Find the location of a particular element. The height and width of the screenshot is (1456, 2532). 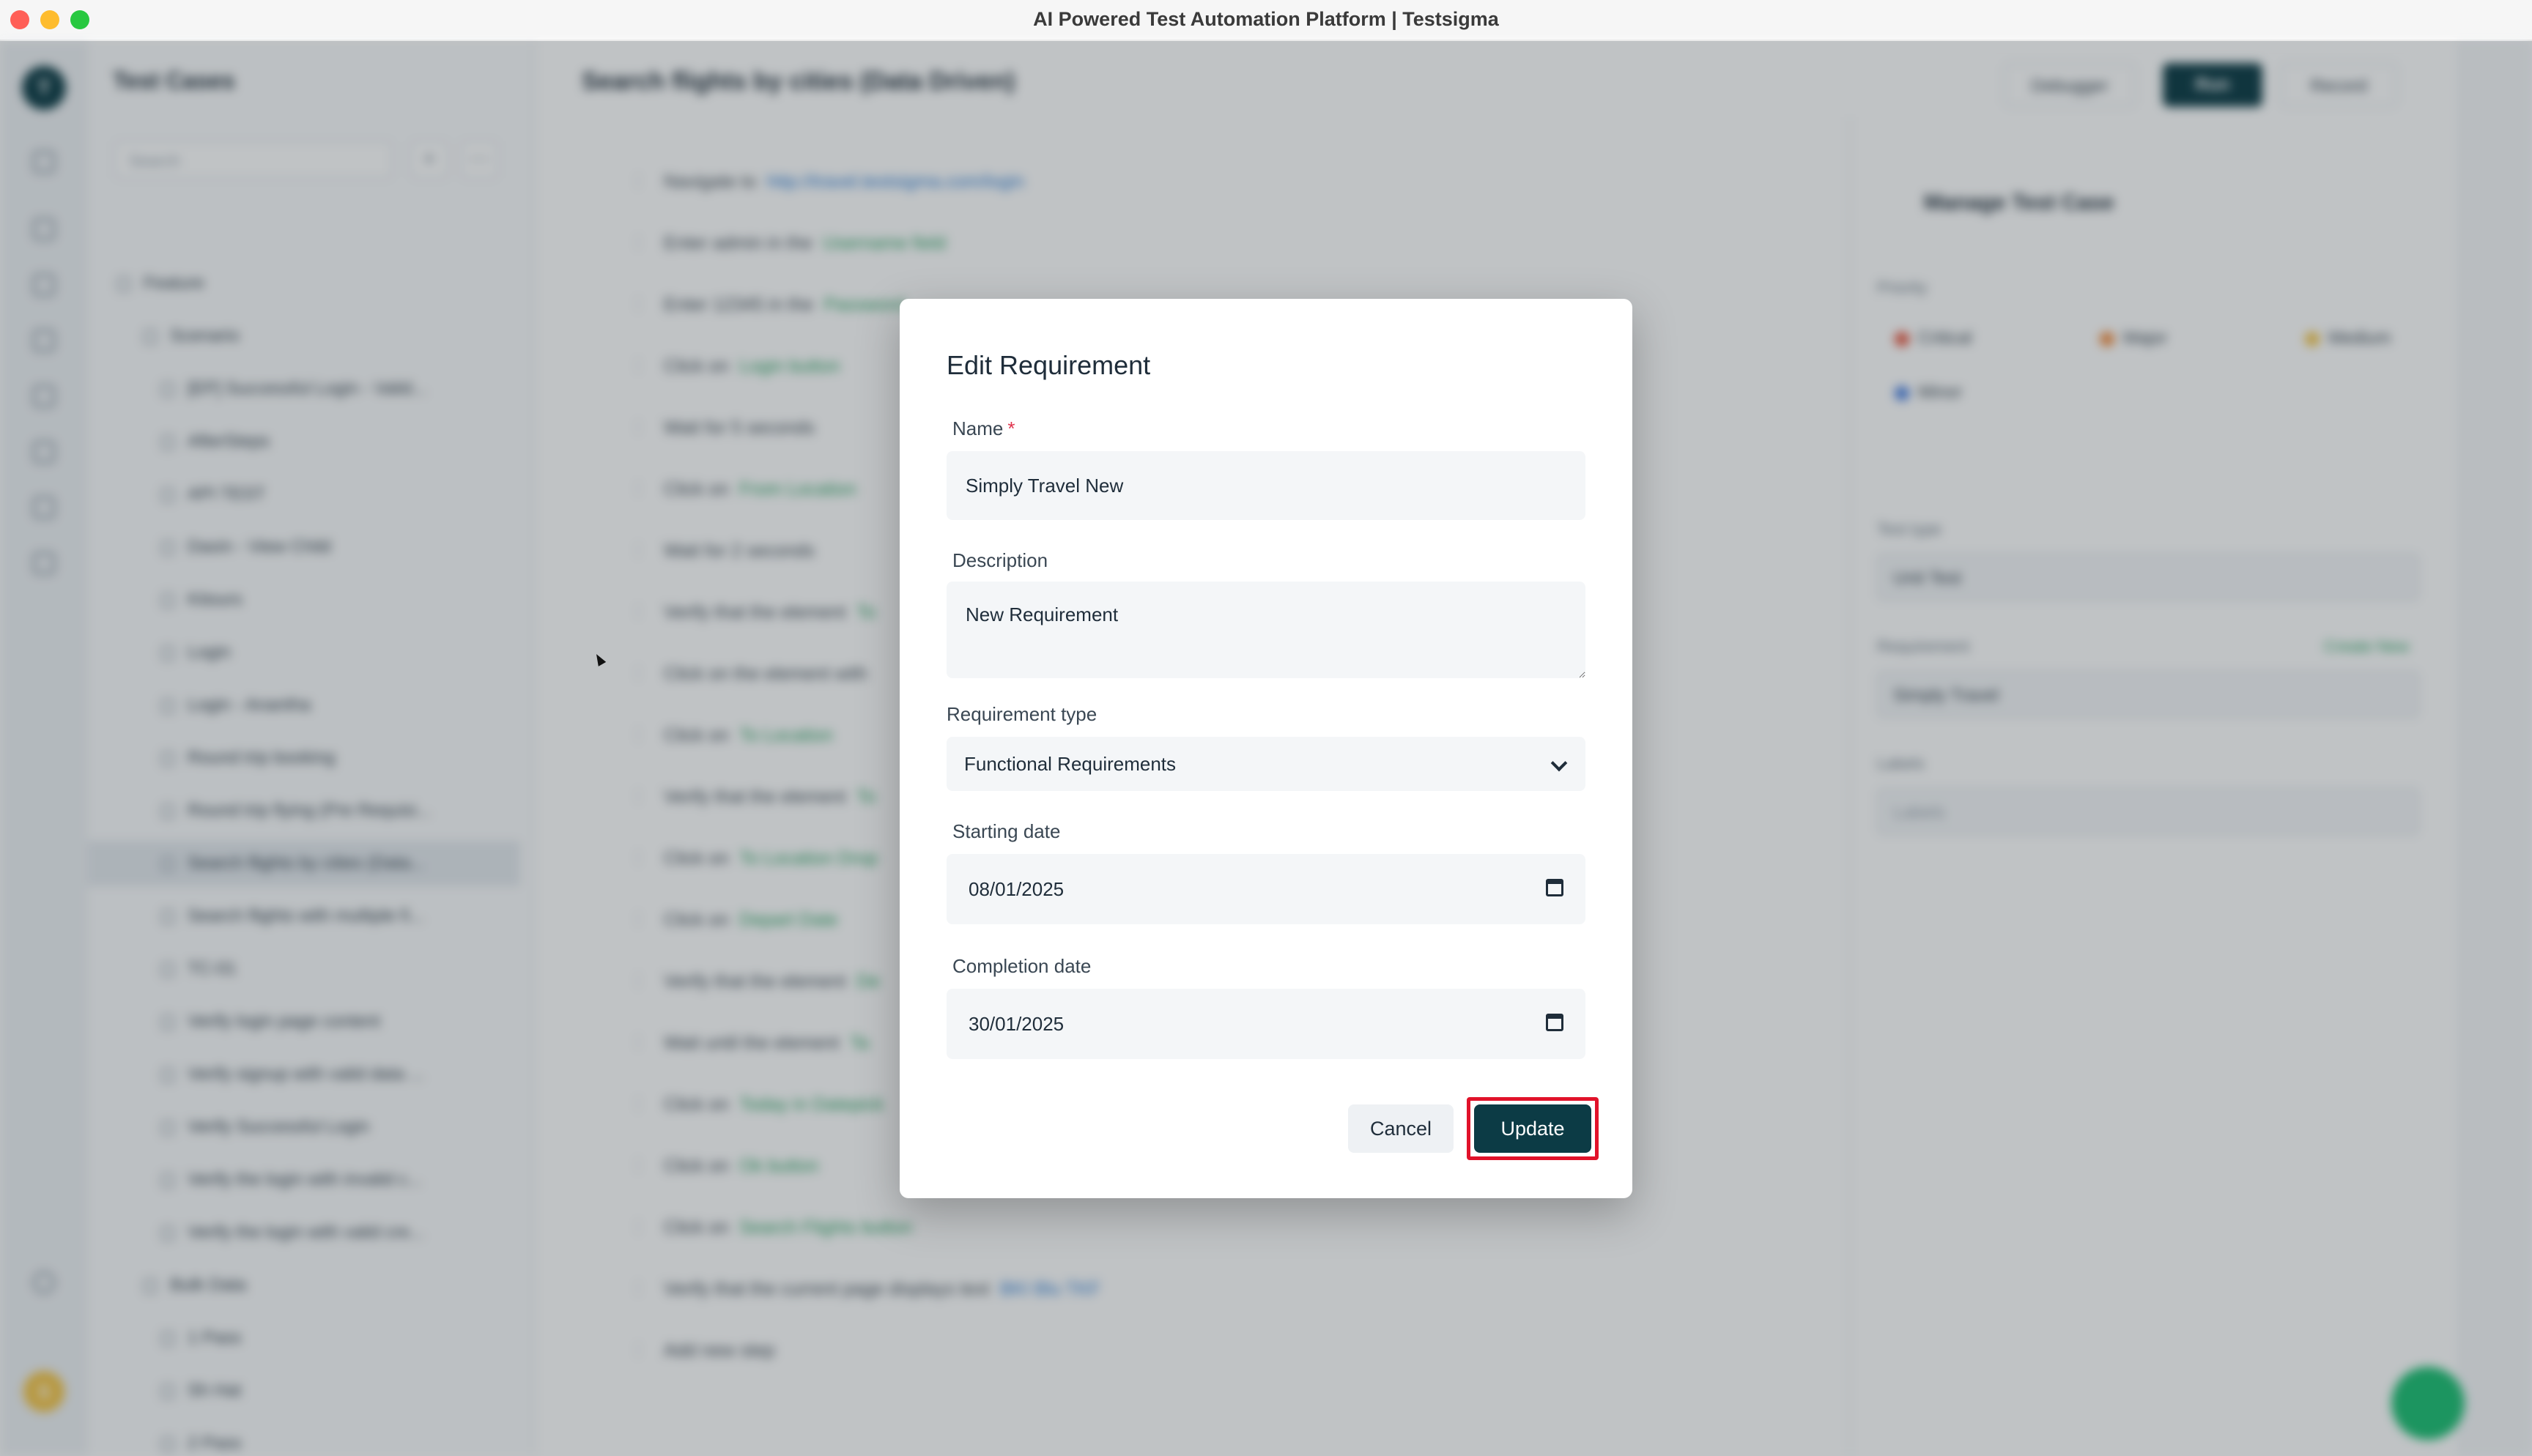

name-input is located at coordinates (1266, 486).